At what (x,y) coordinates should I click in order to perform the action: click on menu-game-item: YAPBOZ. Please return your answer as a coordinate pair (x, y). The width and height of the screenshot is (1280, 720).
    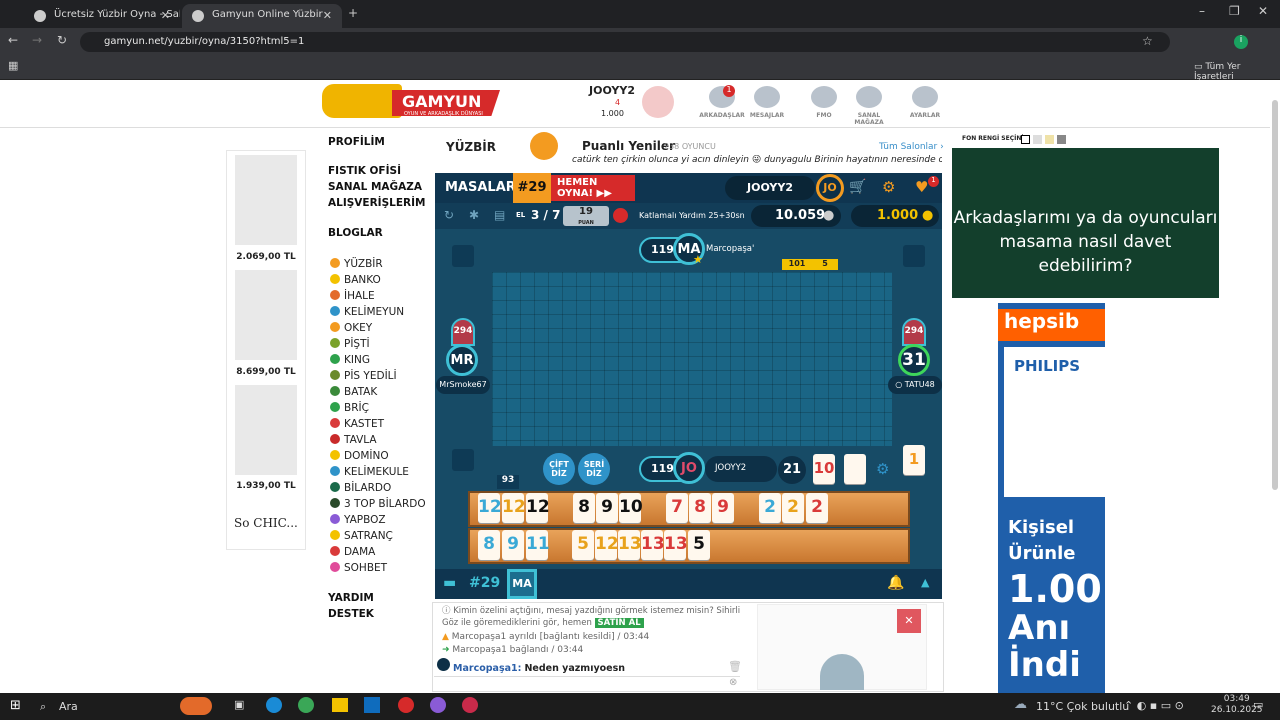
    Looking at the image, I should click on (358, 521).